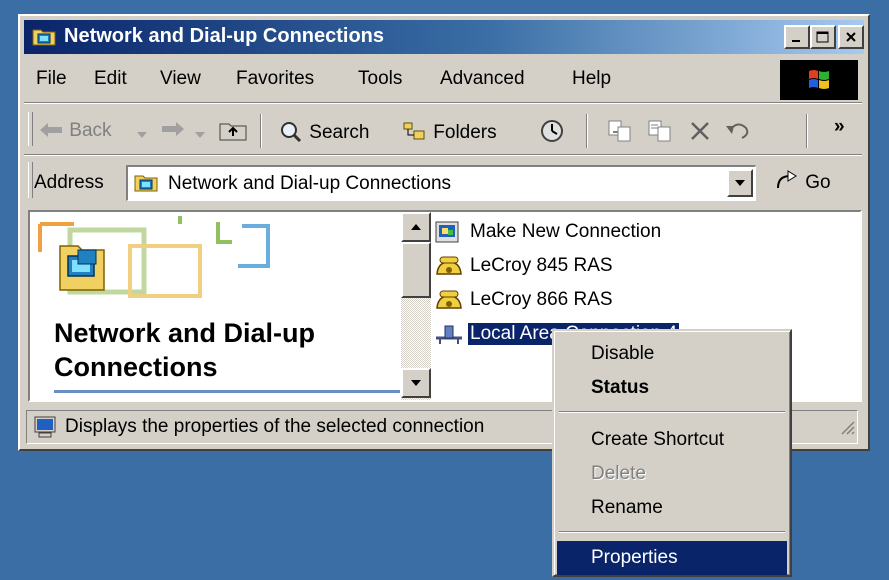 The image size is (889, 580). Describe the element at coordinates (797, 37) in the screenshot. I see `minimize-button` at that location.